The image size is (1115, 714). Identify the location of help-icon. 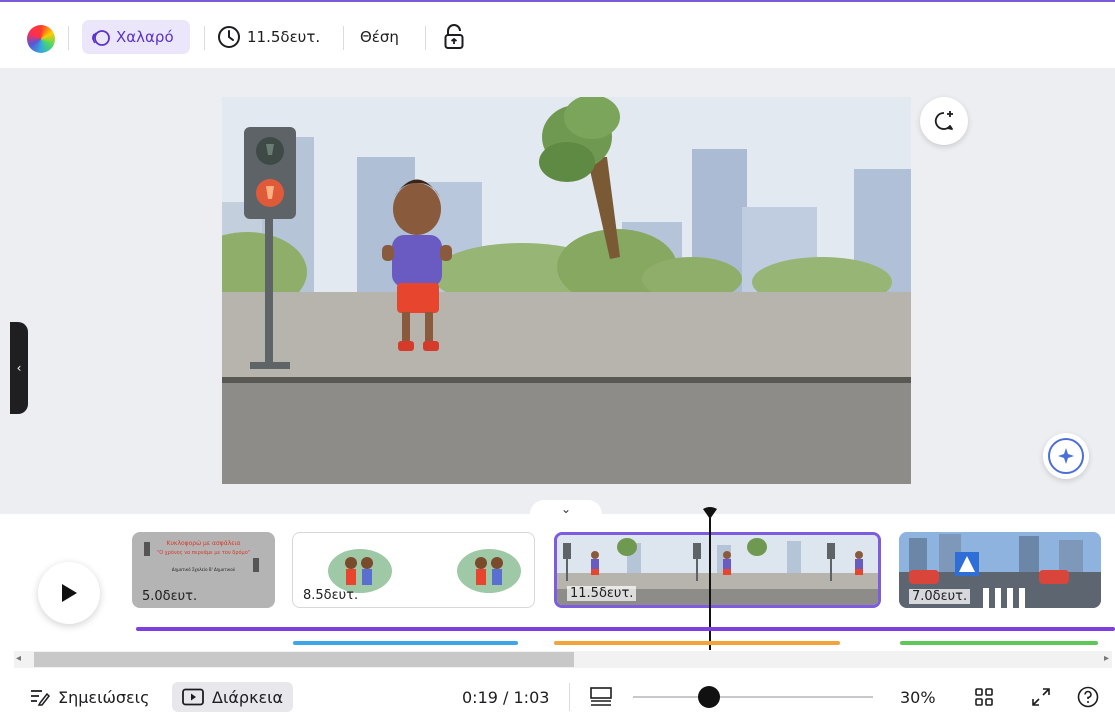
(1088, 697).